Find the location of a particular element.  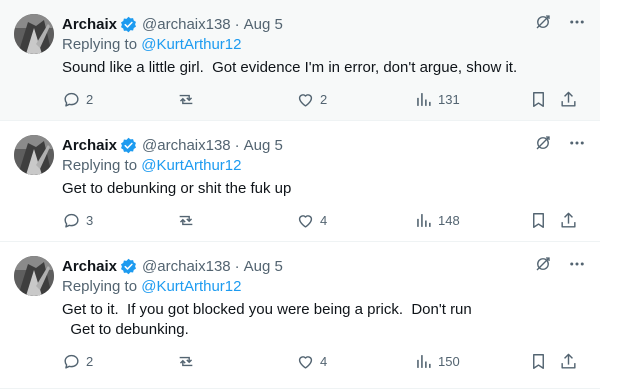

like-count: 2 is located at coordinates (324, 99).